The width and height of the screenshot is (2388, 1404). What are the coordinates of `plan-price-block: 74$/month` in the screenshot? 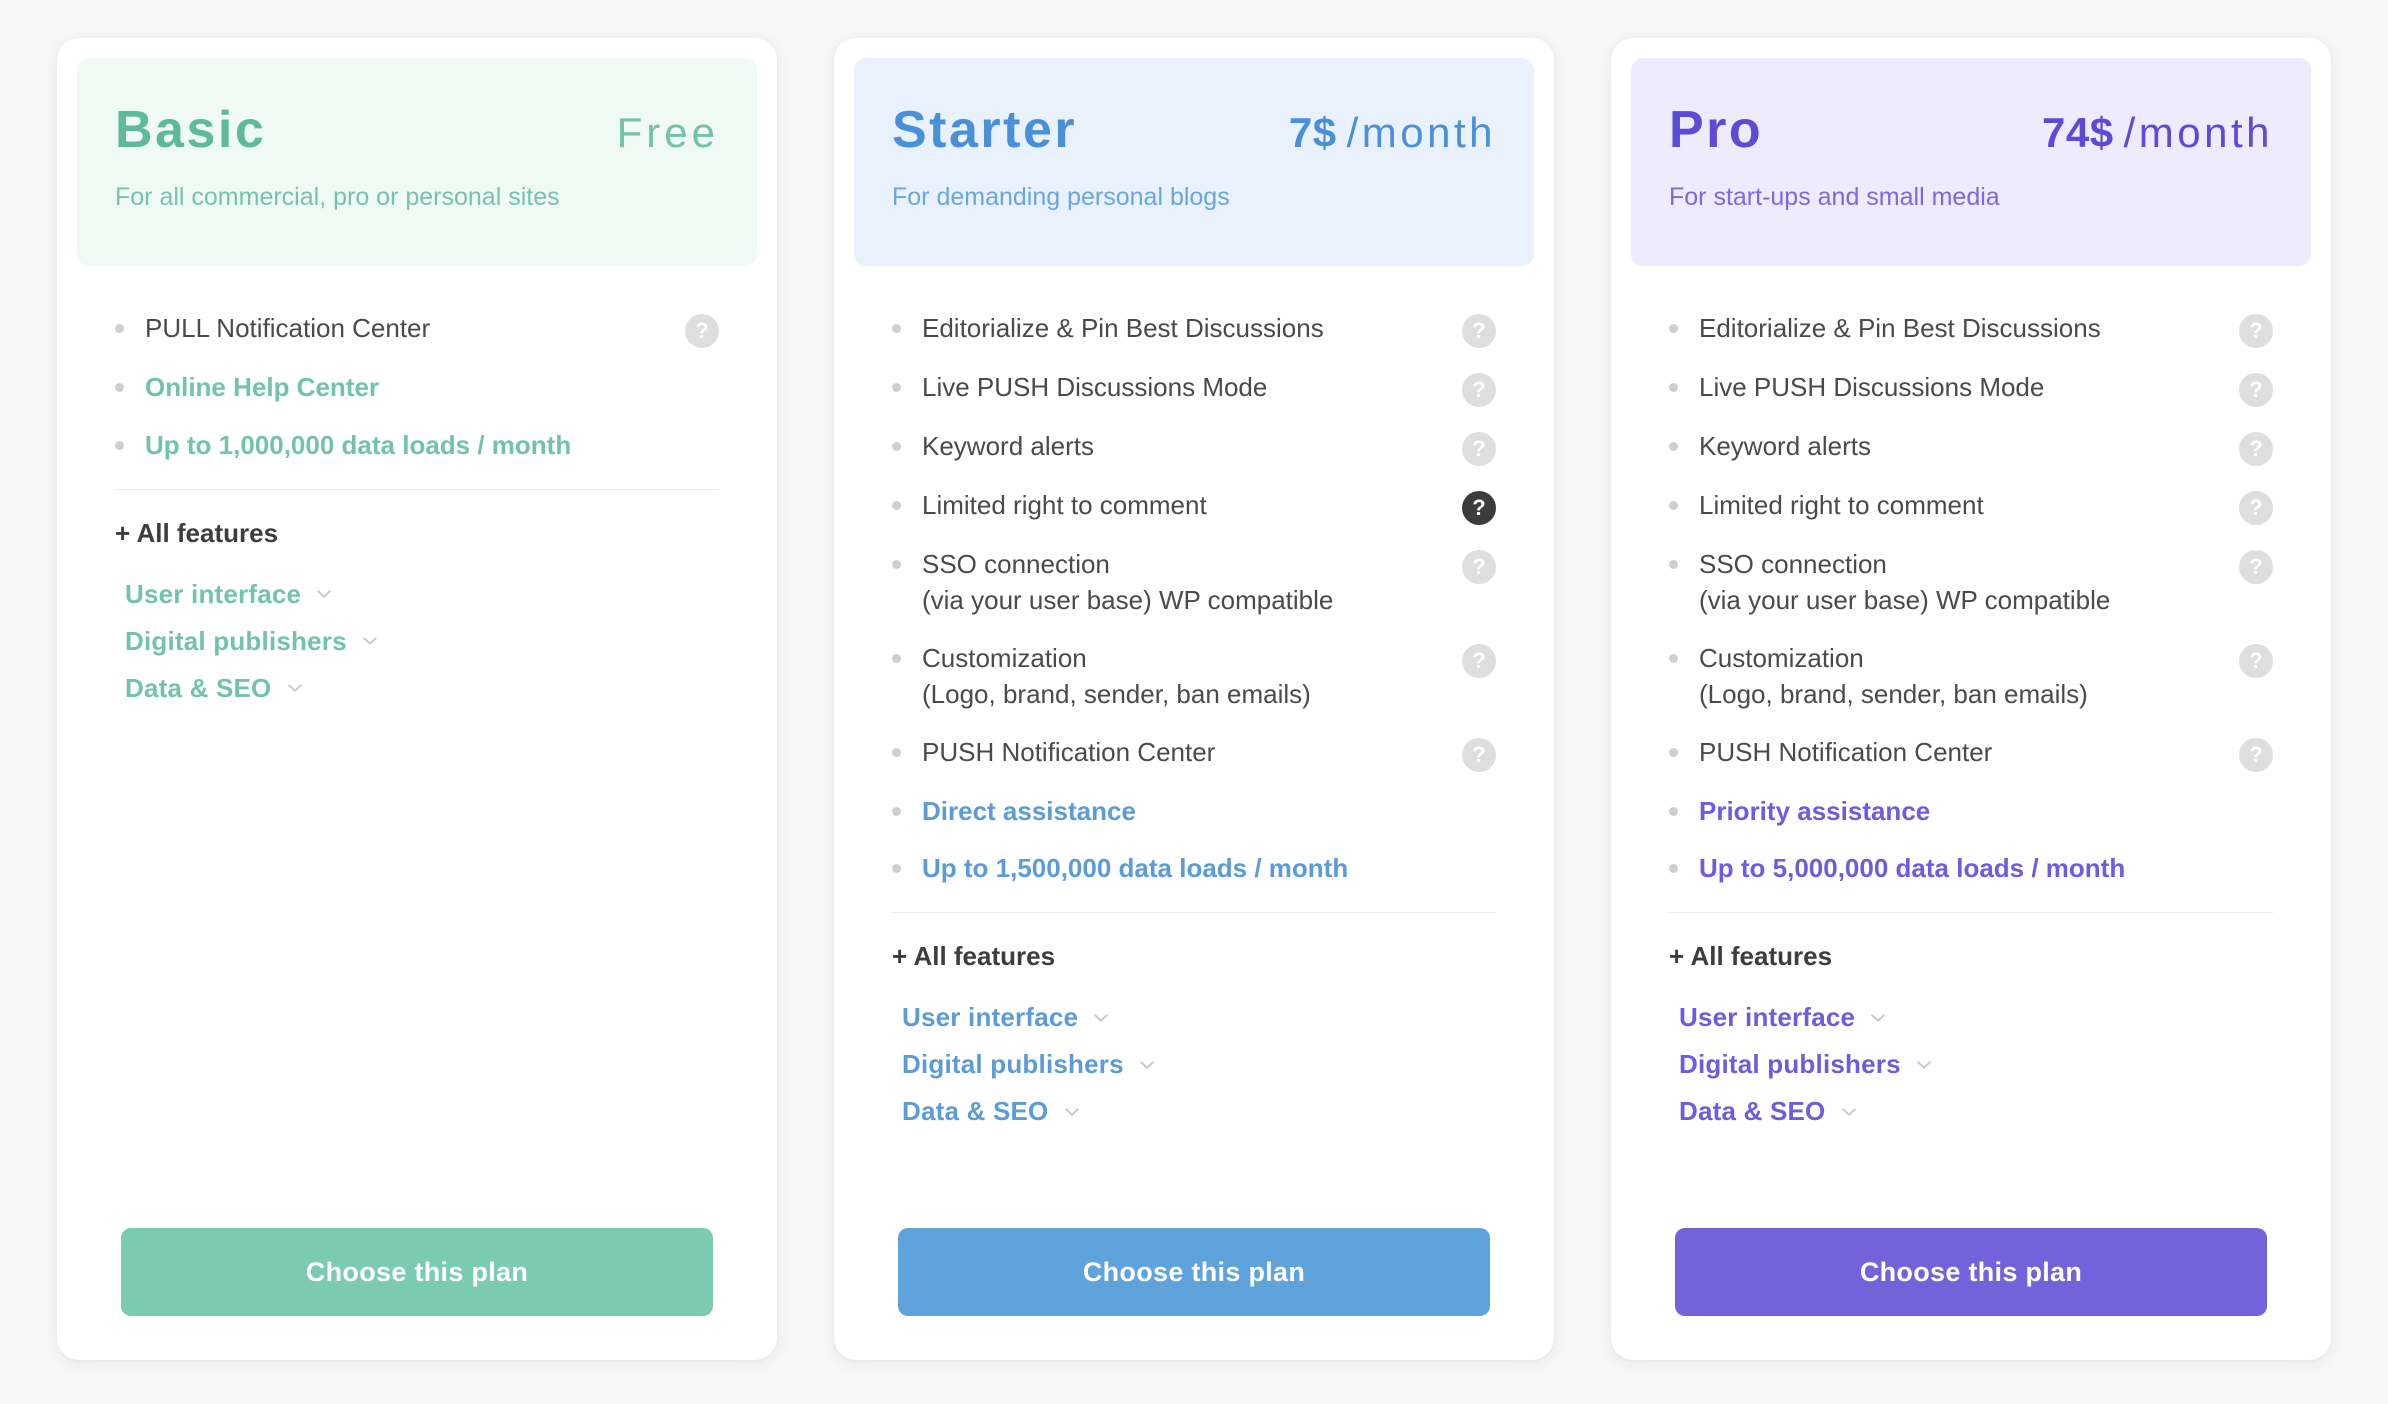 It's located at (2157, 133).